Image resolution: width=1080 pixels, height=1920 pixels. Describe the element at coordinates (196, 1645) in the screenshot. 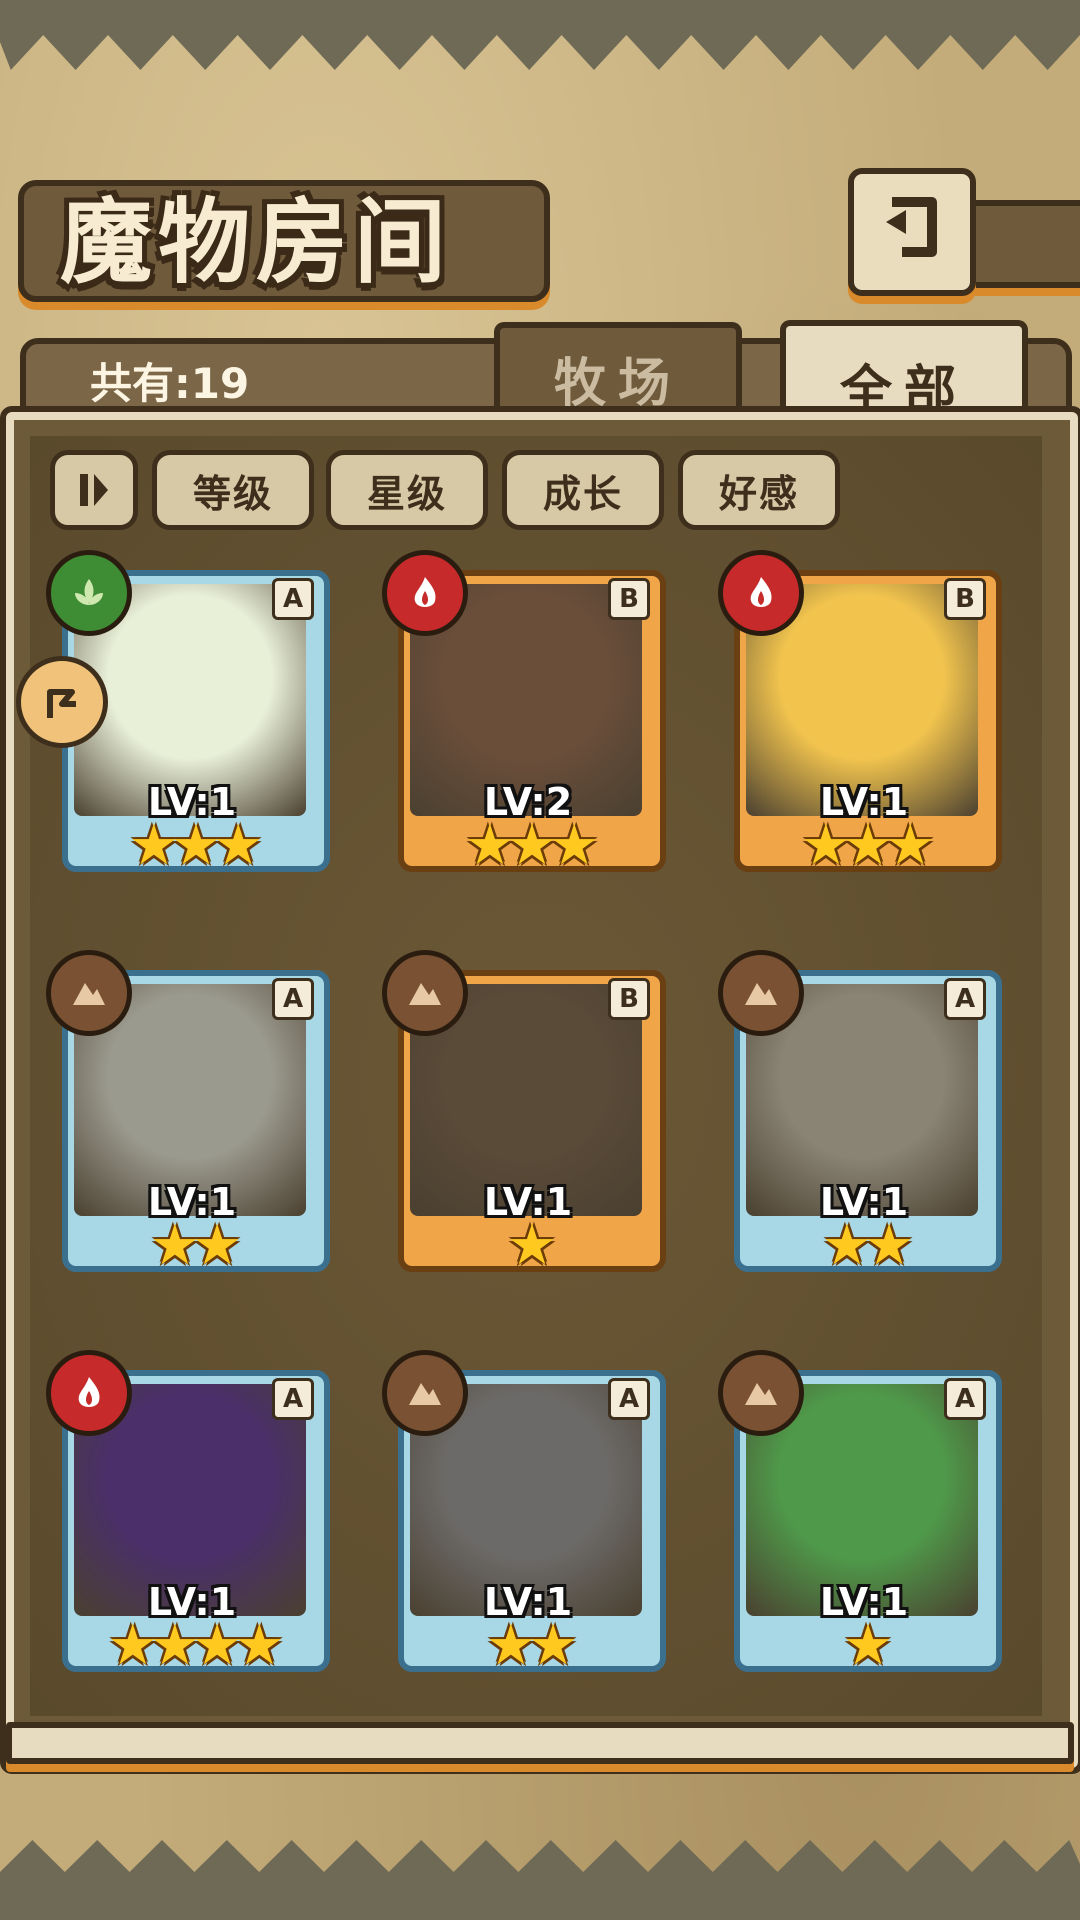

I see `star-rating: ★★★★` at that location.